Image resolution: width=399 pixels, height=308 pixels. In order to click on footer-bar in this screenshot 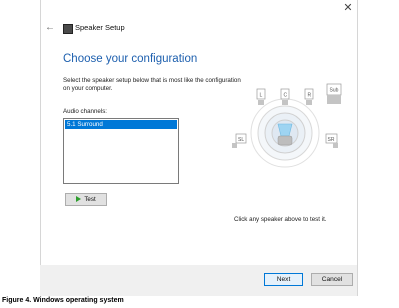, I will do `click(198, 280)`.